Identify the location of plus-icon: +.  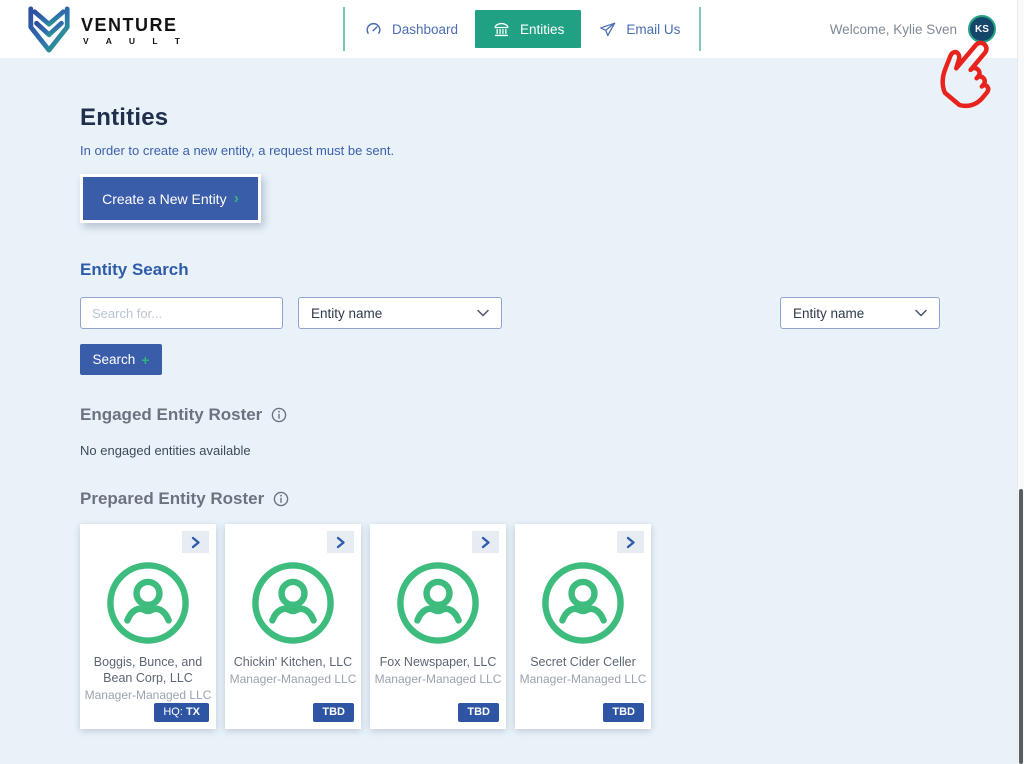
(145, 359).